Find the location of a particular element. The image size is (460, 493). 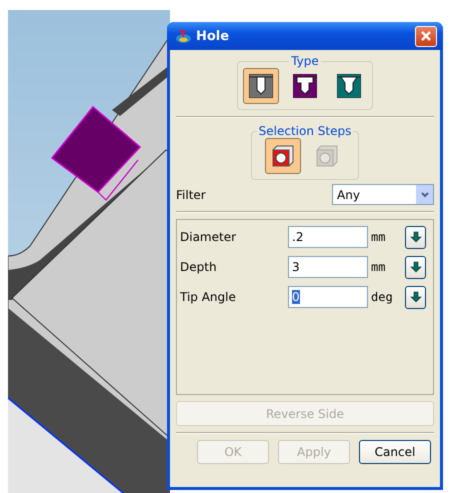

parameter-label: Depth is located at coordinates (199, 267).